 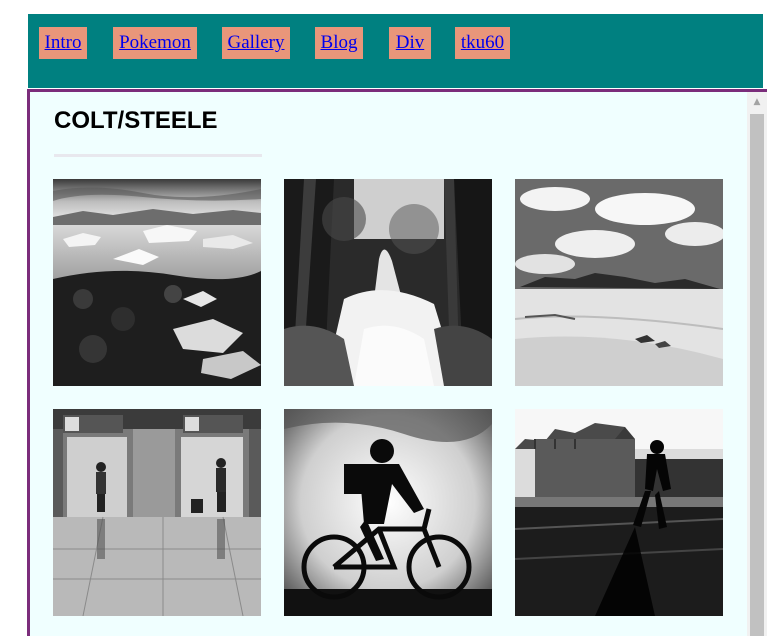 What do you see at coordinates (482, 43) in the screenshot?
I see `nav-link-tku60: tku60` at bounding box center [482, 43].